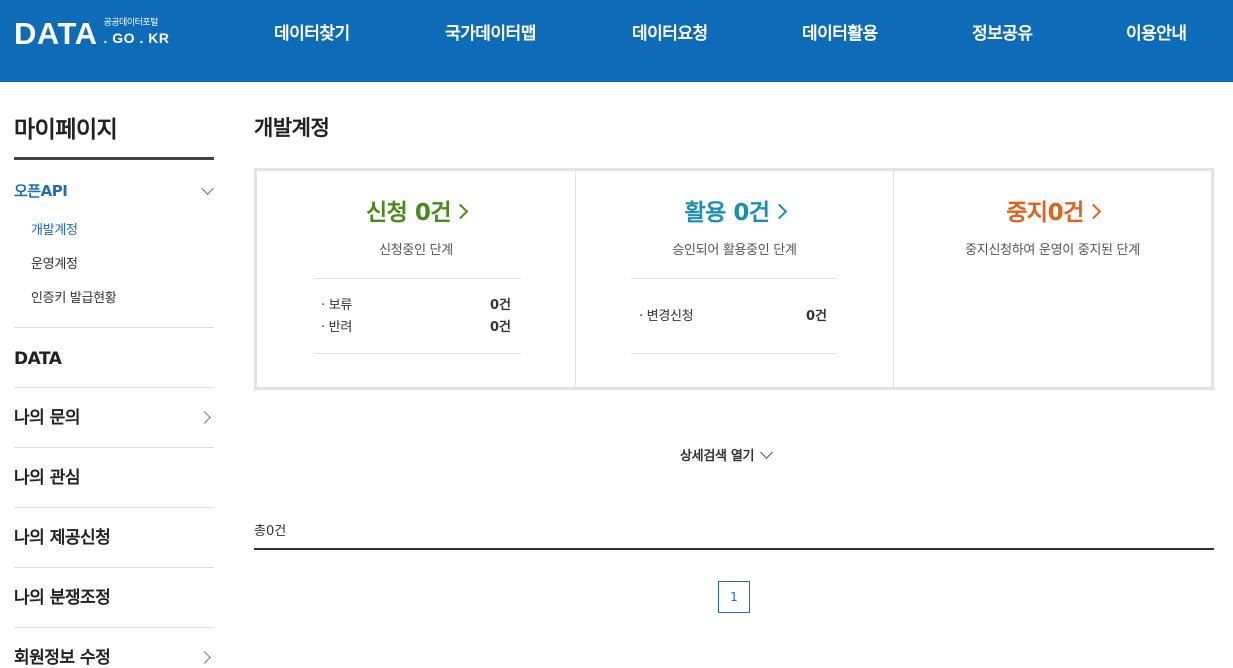 The image size is (1233, 668). I want to click on sidebar-item-my-inquiry: 나의 문의, so click(47, 418).